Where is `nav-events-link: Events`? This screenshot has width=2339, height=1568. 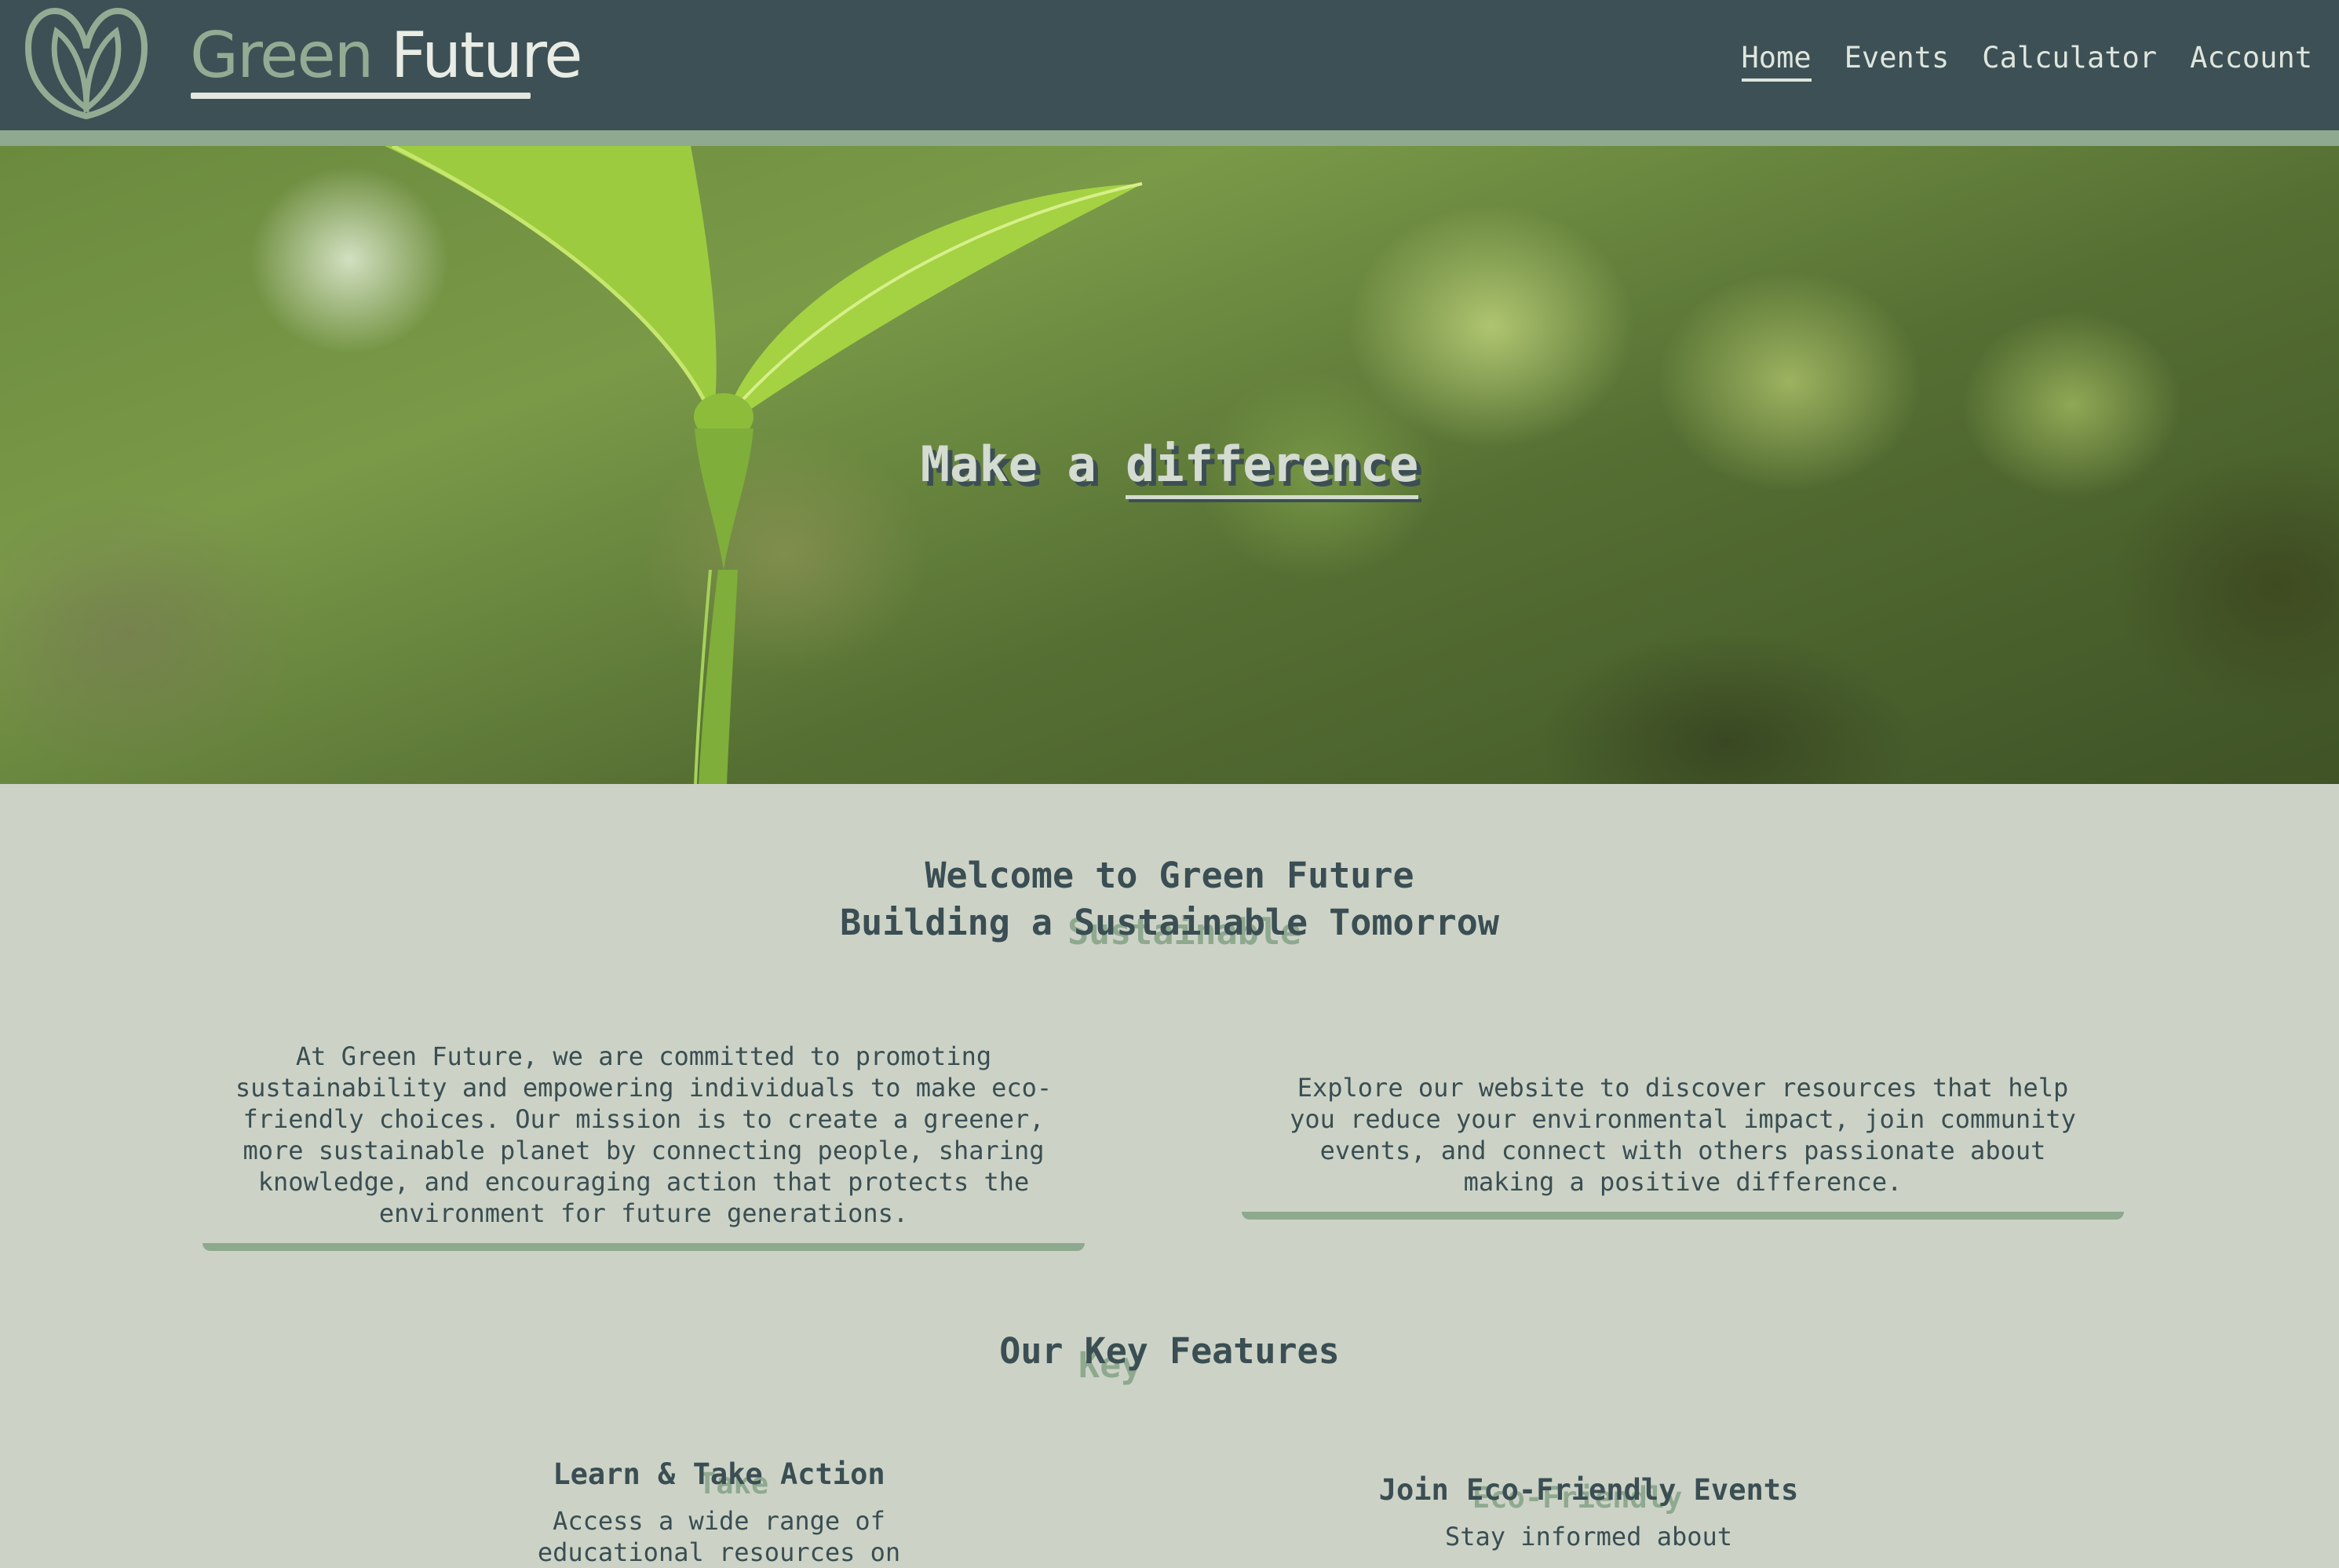
nav-events-link: Events is located at coordinates (1897, 58).